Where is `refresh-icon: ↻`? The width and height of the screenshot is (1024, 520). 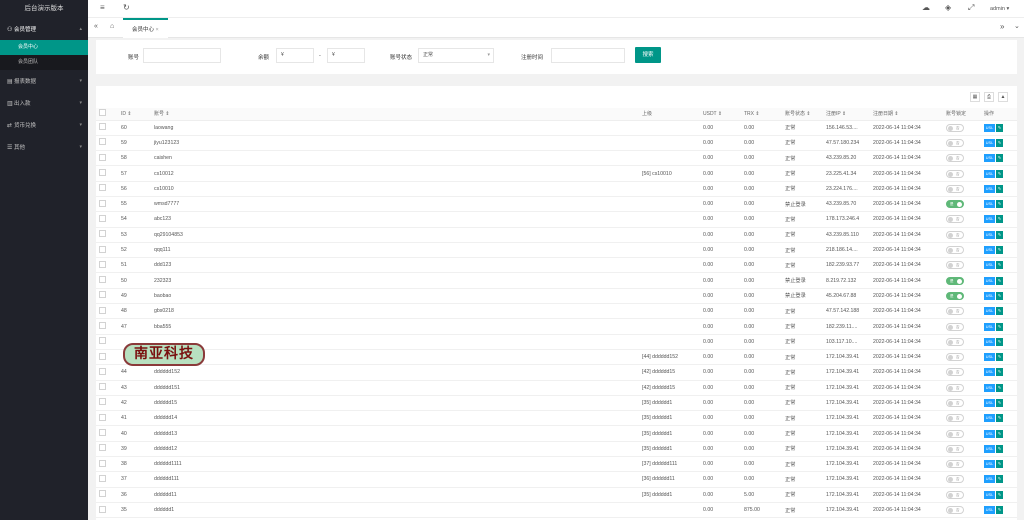
refresh-icon: ↻ is located at coordinates (126, 7).